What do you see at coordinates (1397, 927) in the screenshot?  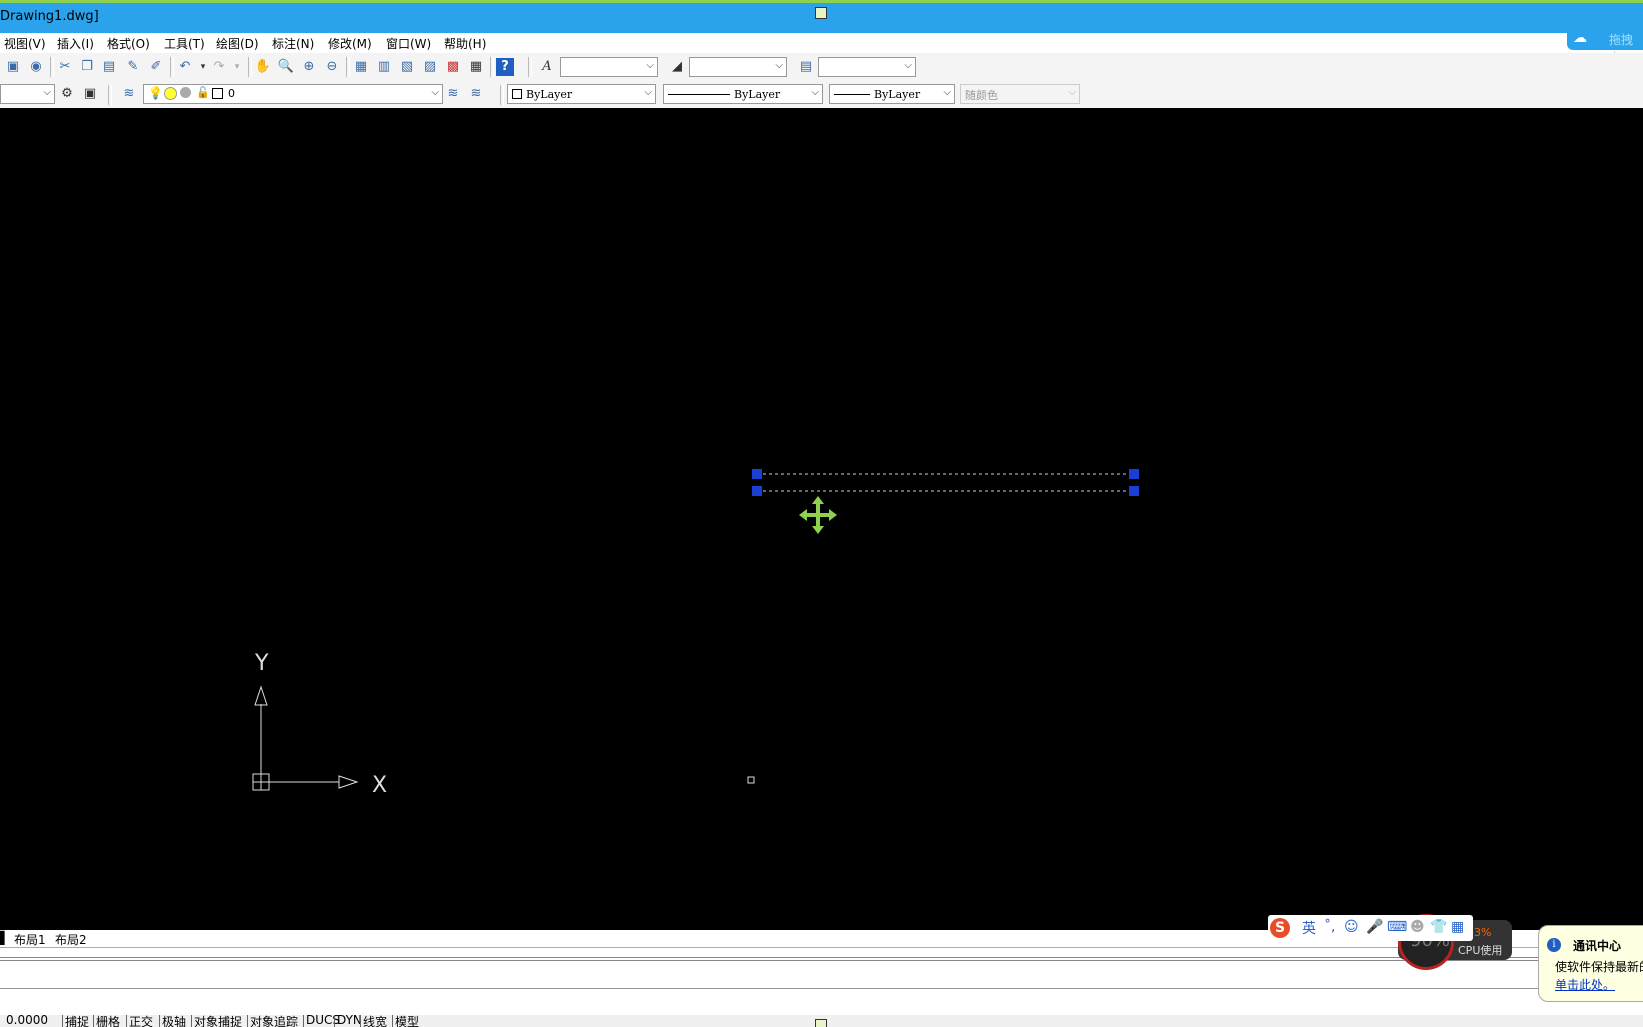 I see `keyboard-icon: ⌨` at bounding box center [1397, 927].